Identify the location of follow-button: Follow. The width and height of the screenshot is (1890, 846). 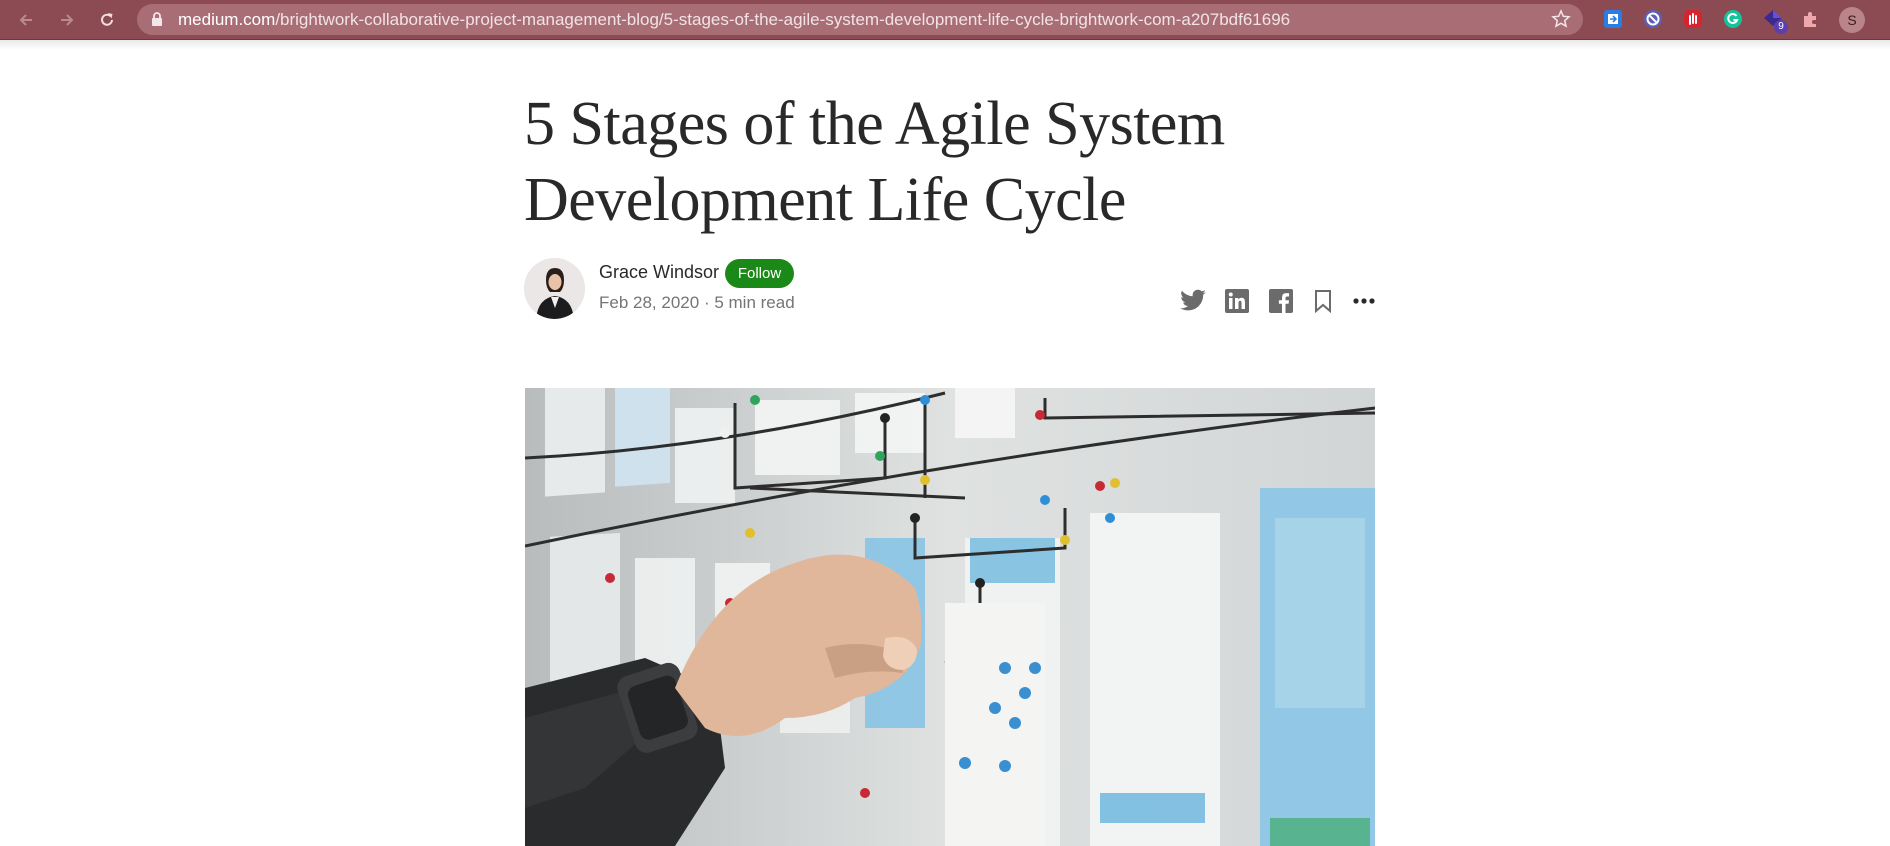
(759, 273).